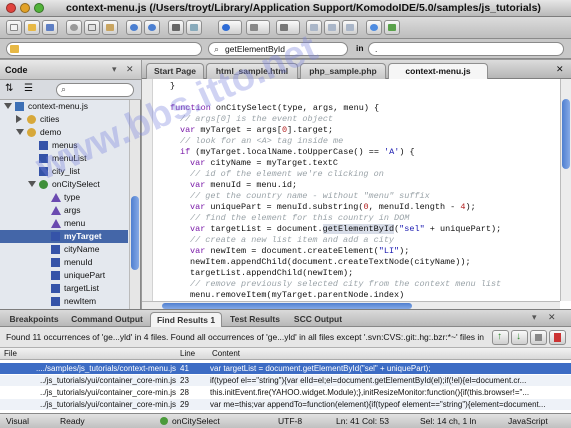 The height and width of the screenshot is (428, 571). Describe the element at coordinates (173, 86) in the screenshot. I see `code-line: }` at that location.